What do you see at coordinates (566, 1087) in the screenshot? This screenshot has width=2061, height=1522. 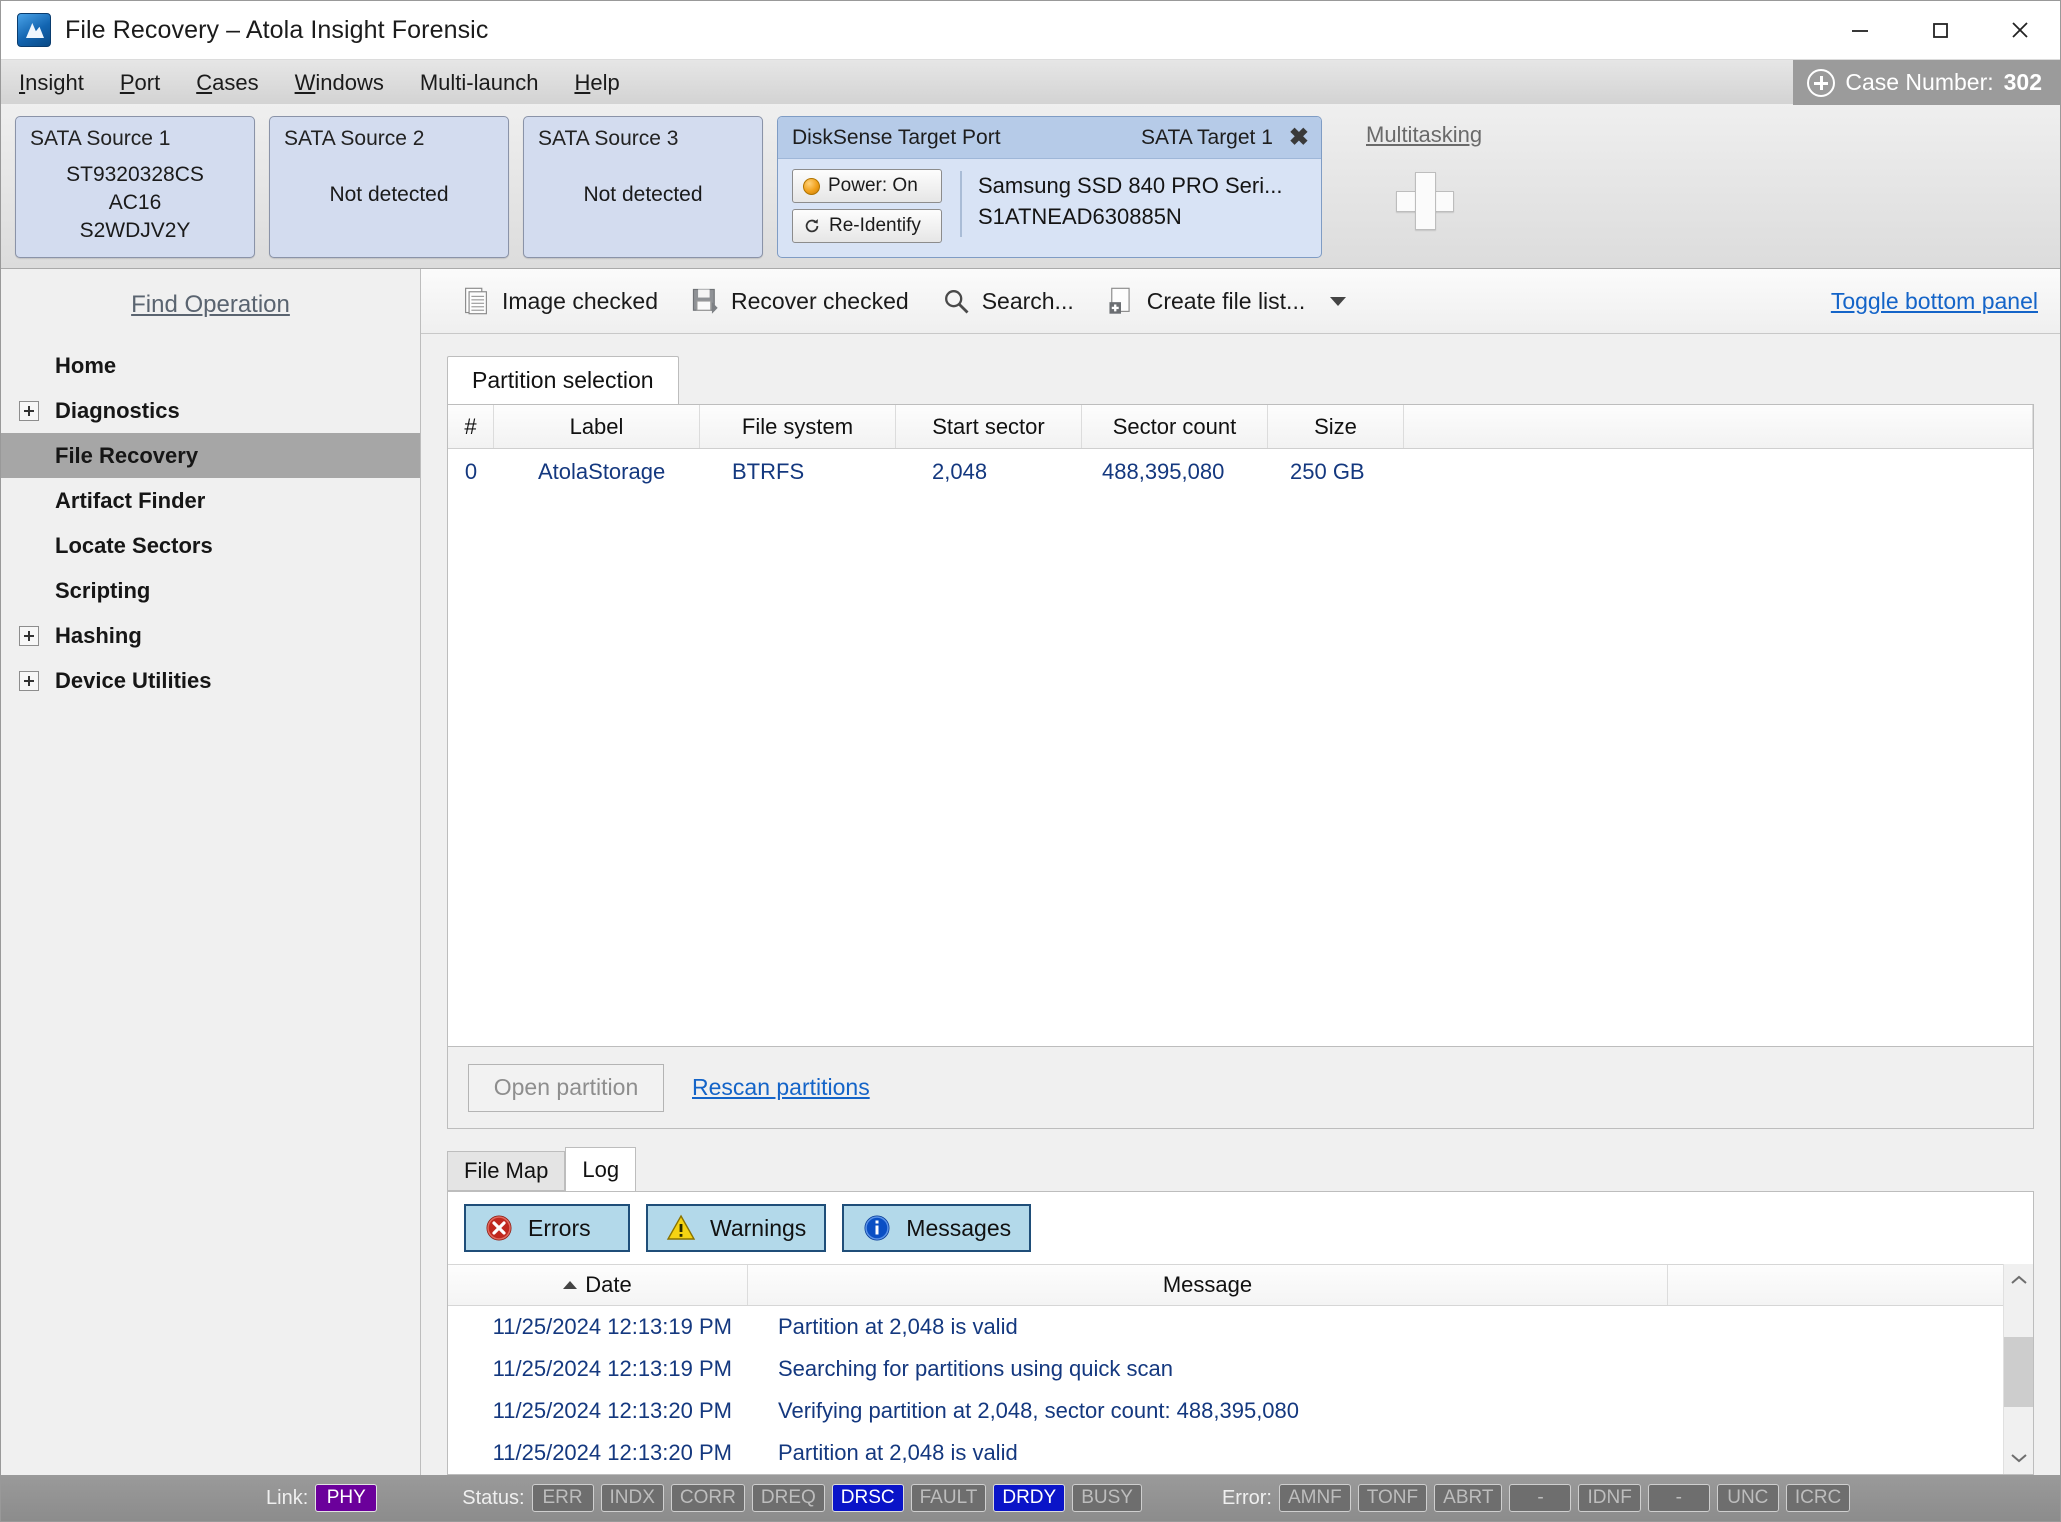 I see `open-partition-button: Open partition` at bounding box center [566, 1087].